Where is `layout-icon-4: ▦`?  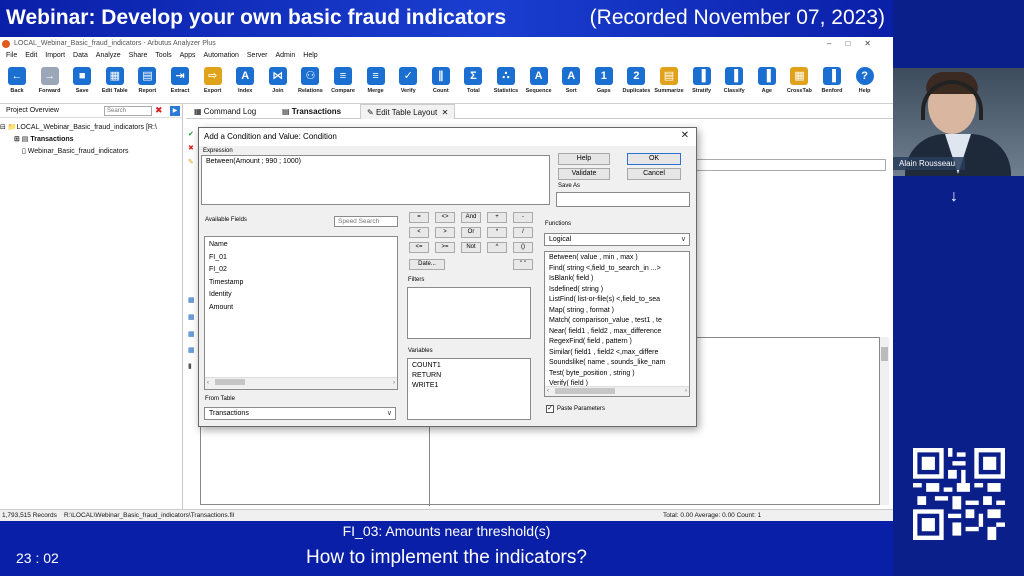 layout-icon-4: ▦ is located at coordinates (192, 351).